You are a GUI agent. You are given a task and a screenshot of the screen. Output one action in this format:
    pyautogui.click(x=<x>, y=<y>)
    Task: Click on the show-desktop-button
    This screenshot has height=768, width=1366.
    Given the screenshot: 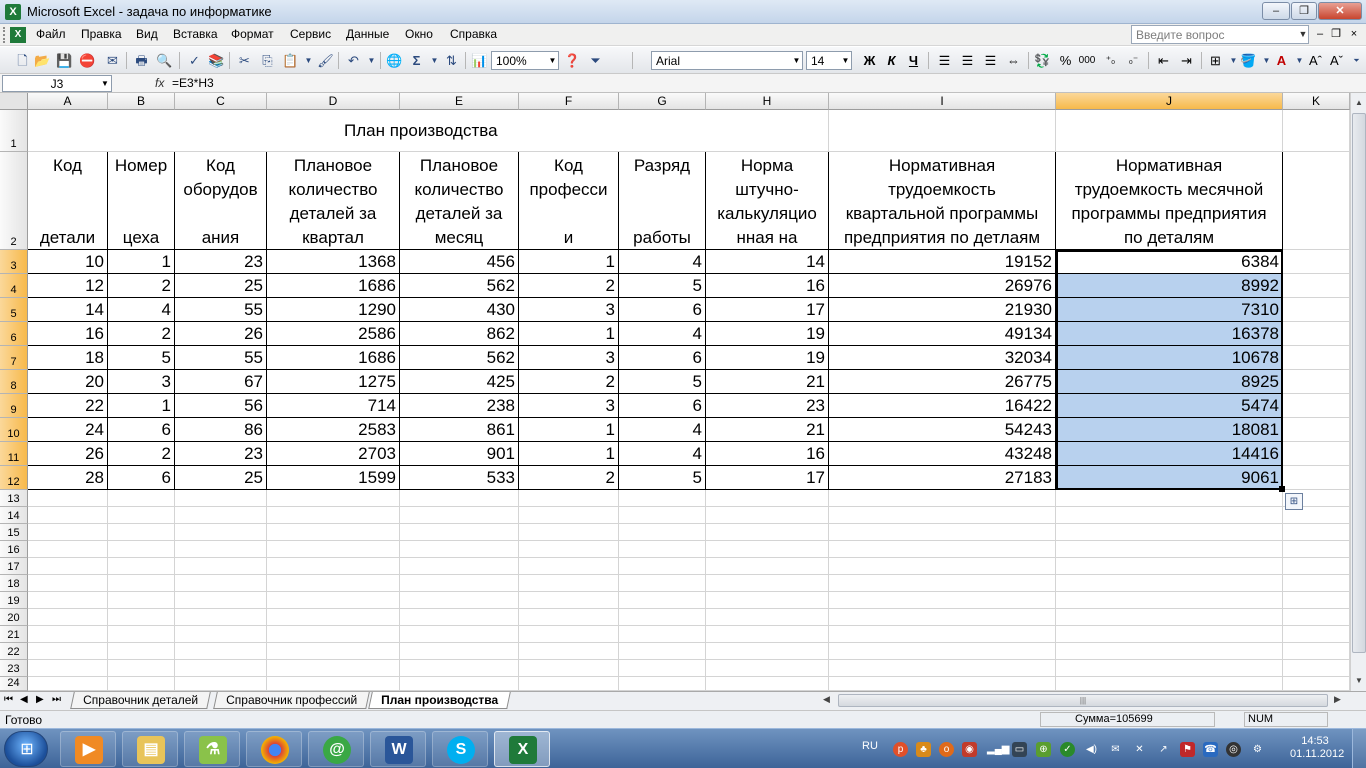 What is the action you would take?
    pyautogui.click(x=1359, y=748)
    